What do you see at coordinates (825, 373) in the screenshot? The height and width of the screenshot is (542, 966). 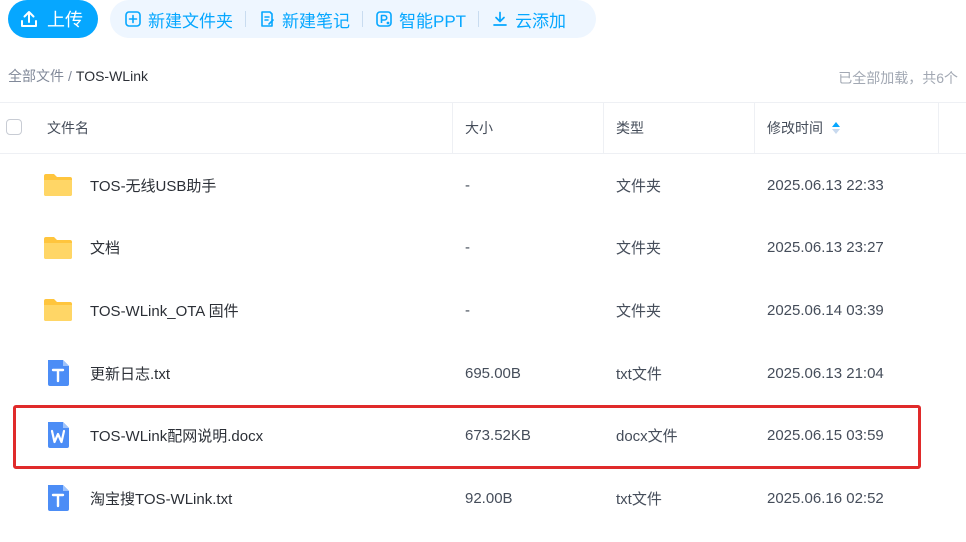 I see `file-modified: 2025.06.13 21:04` at bounding box center [825, 373].